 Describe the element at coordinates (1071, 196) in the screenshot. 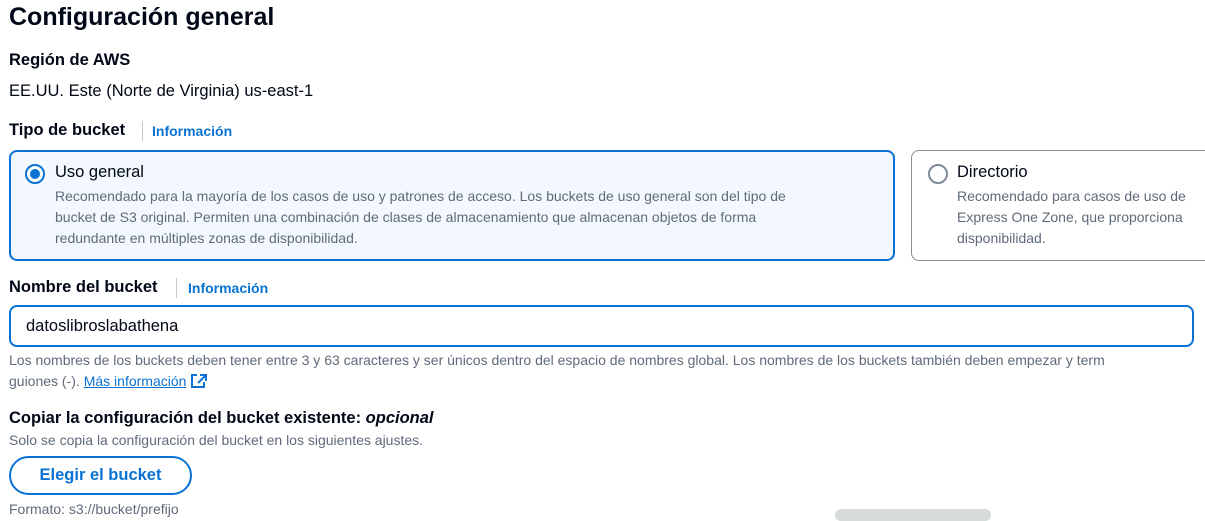

I see `option-description-line: Recomendado para casos de uso de` at that location.